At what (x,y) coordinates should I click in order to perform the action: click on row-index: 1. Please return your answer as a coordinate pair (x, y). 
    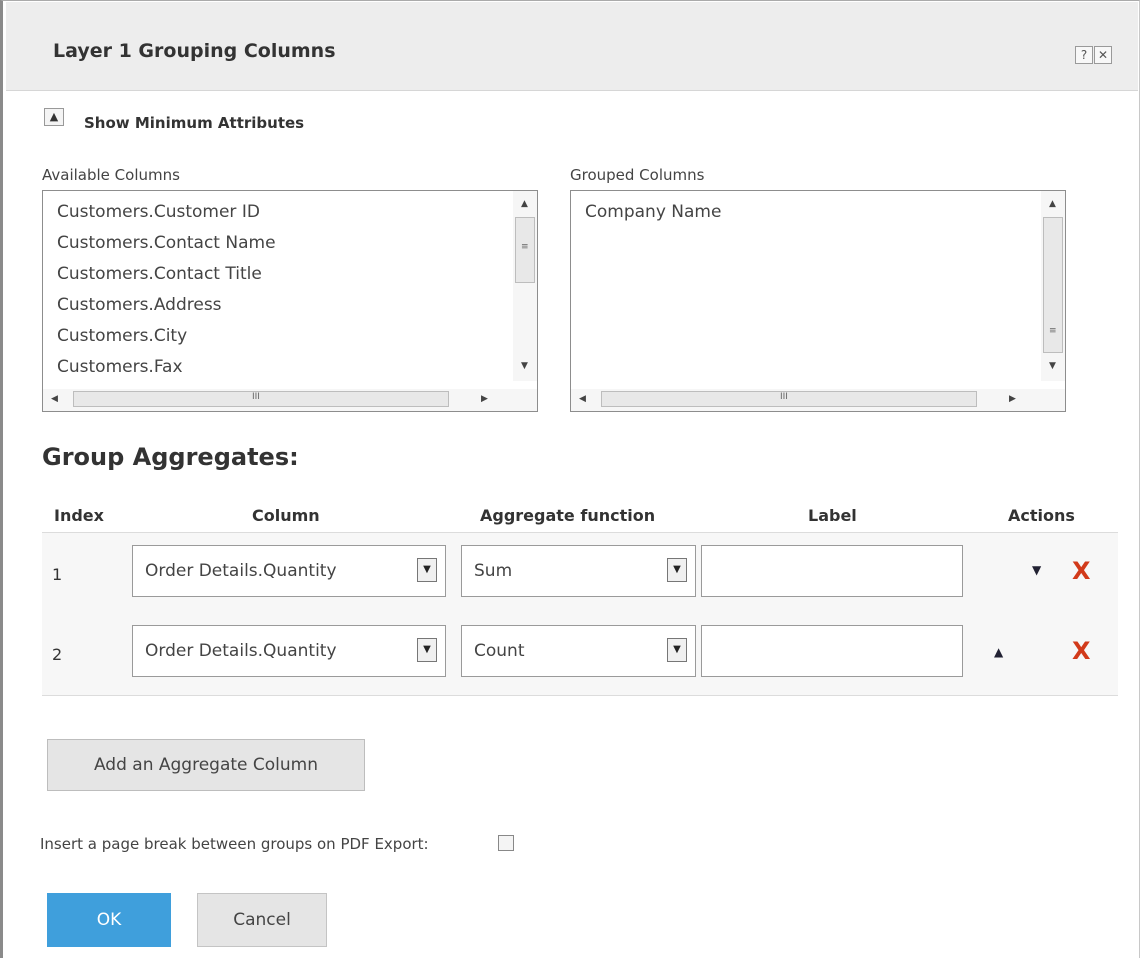
    Looking at the image, I should click on (57, 574).